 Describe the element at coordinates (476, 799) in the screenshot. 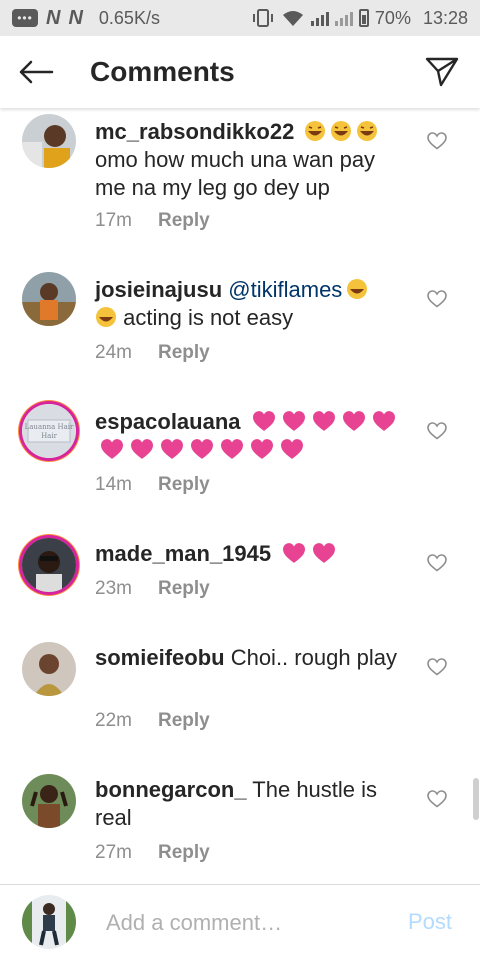

I see `scrollbar` at that location.